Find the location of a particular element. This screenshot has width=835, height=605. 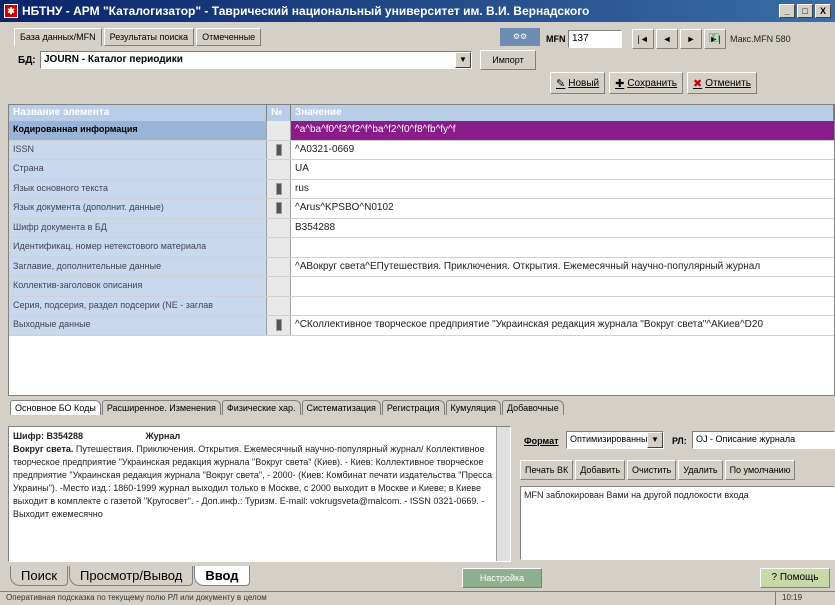

table-row: Язык основного текста rus is located at coordinates (421, 189).